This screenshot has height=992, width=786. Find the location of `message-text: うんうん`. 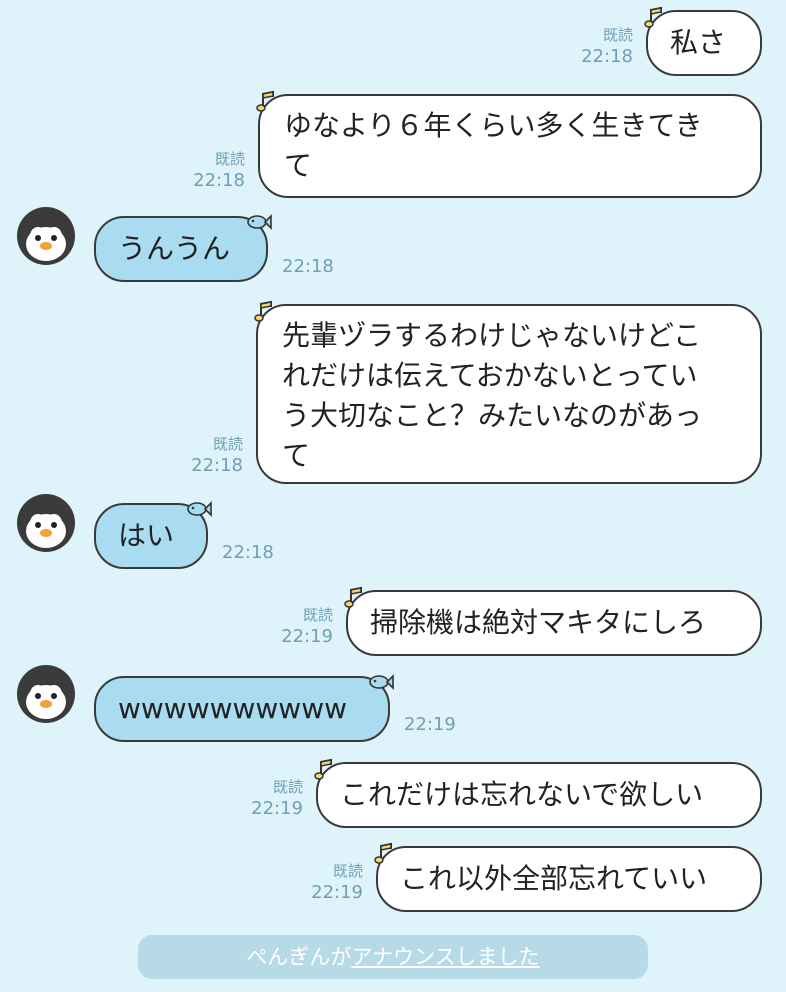

message-text: うんうん is located at coordinates (174, 248).